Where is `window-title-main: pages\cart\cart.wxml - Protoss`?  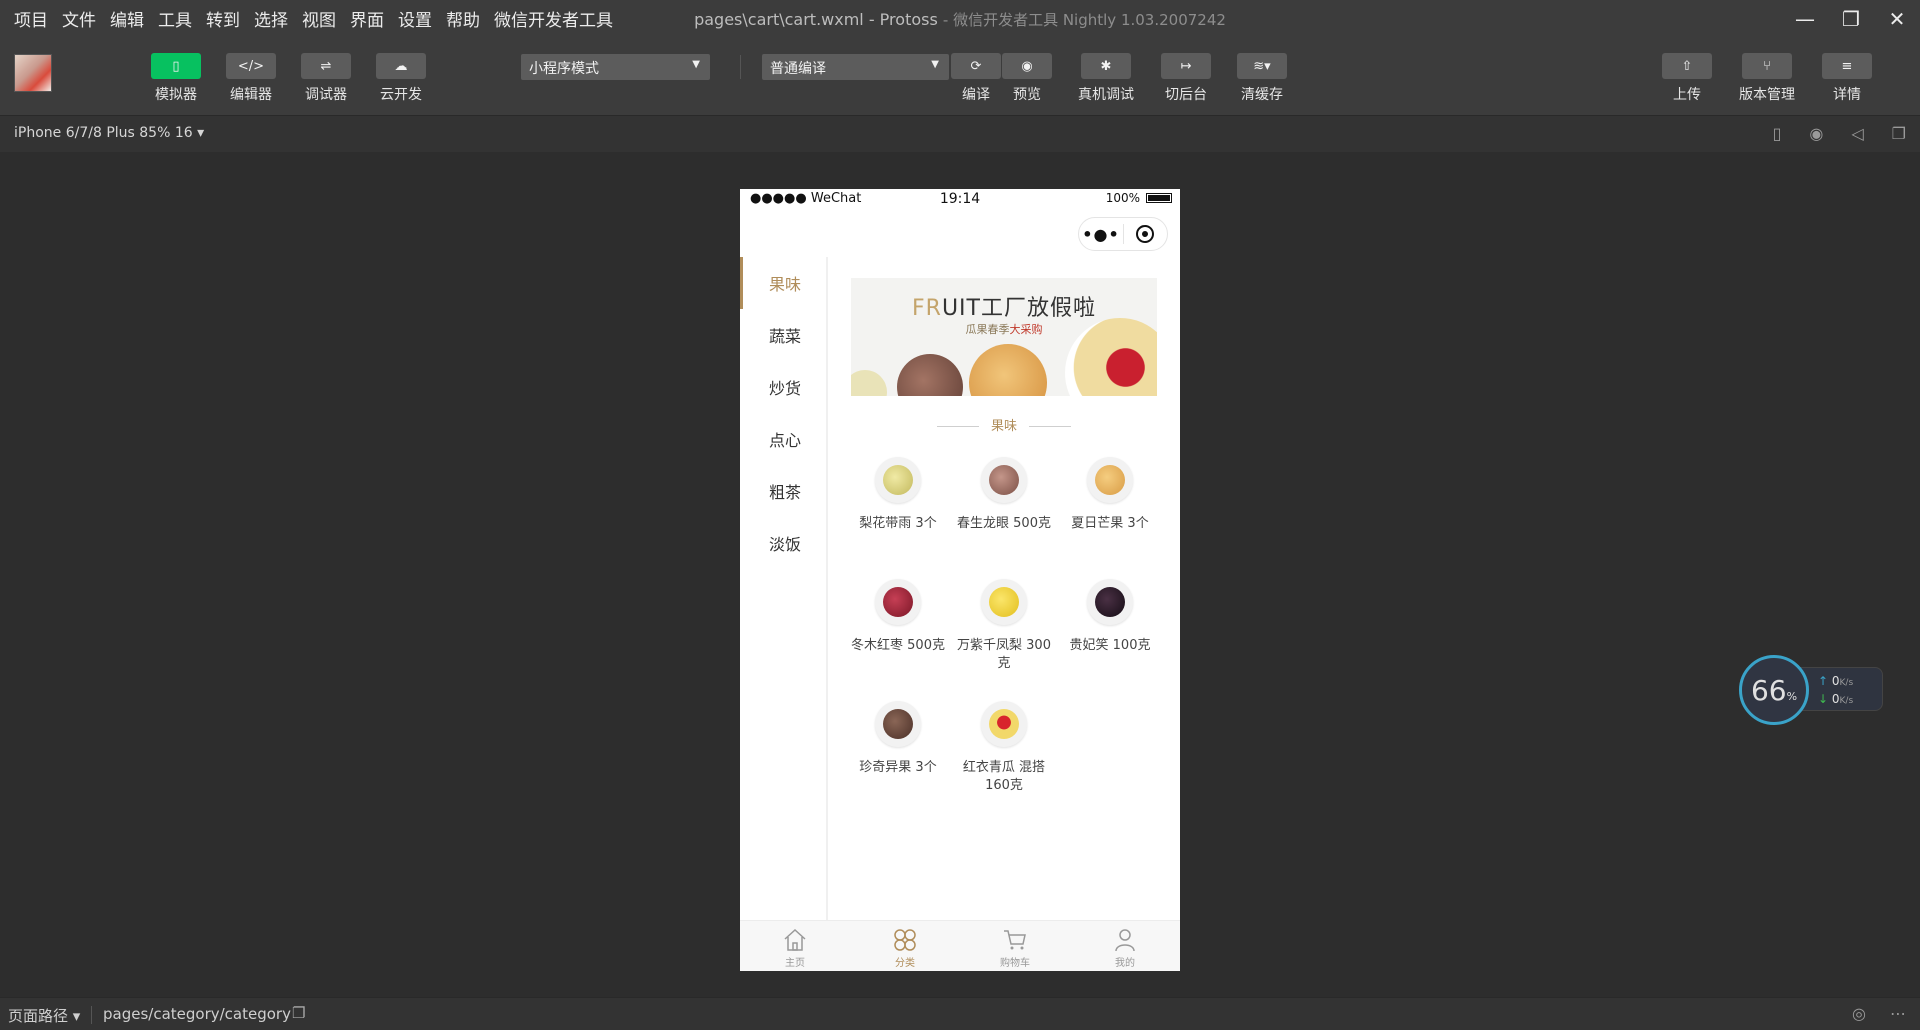
window-title-main: pages\cart\cart.wxml - Protoss is located at coordinates (816, 19).